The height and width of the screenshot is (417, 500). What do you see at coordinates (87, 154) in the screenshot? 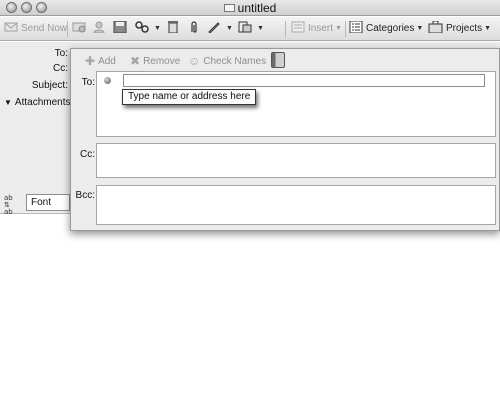
I see `popup-cc-label: Cc:` at bounding box center [87, 154].